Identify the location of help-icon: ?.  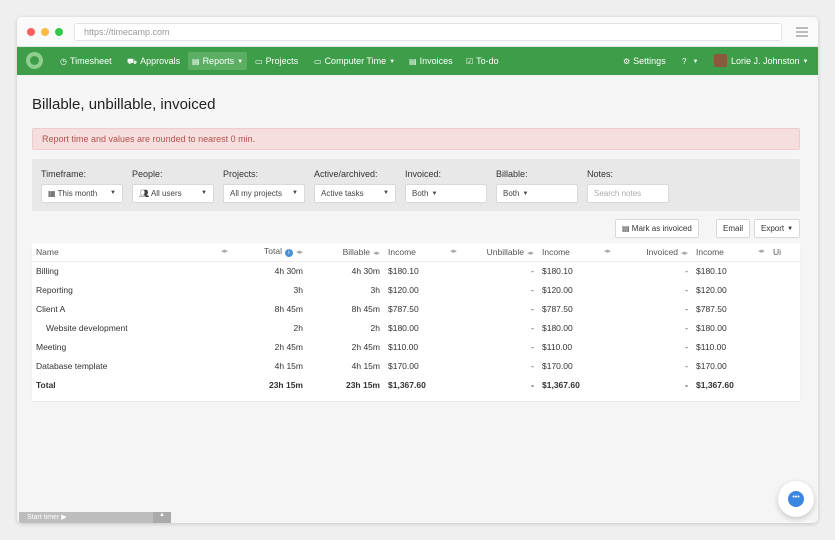
(684, 61).